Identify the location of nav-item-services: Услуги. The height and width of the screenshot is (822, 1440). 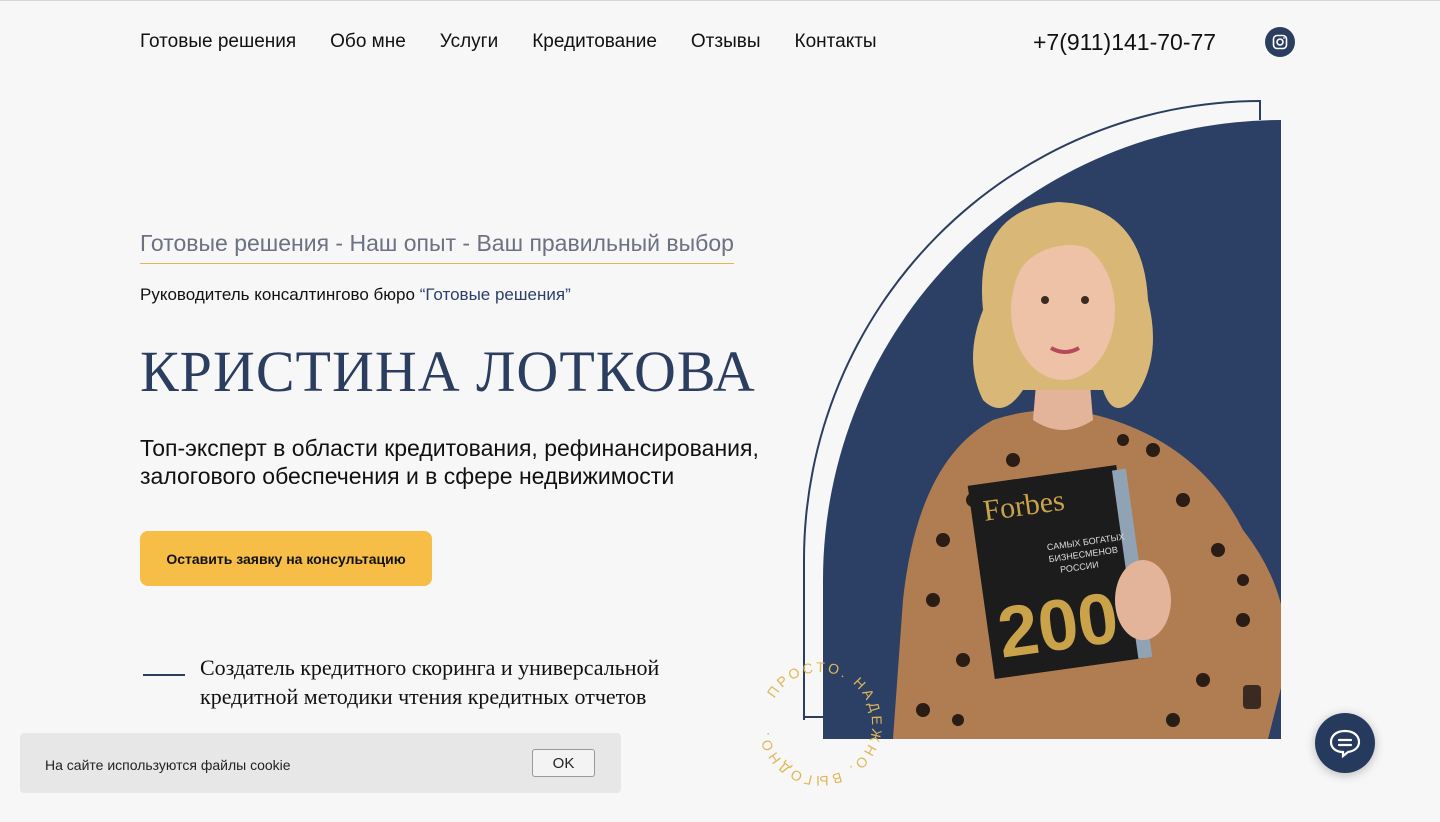
(469, 42).